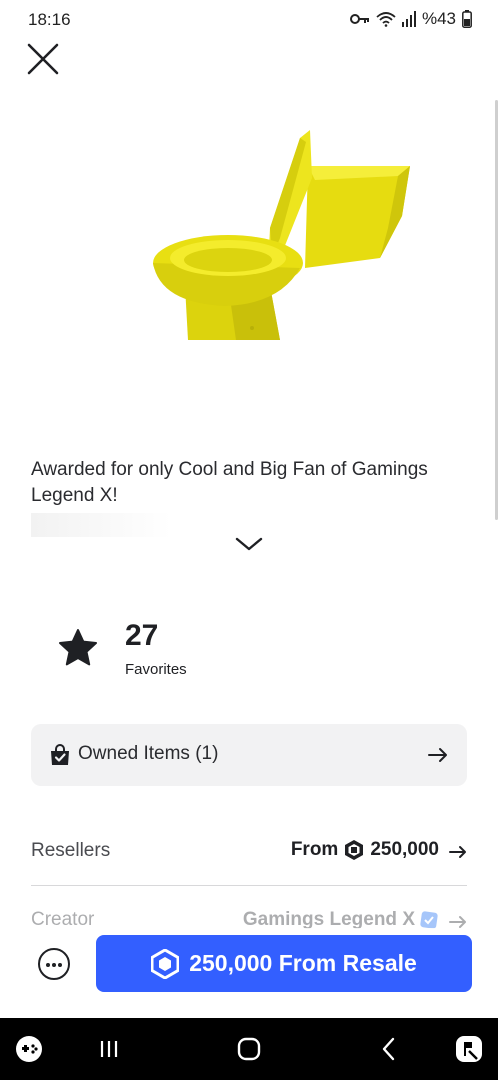 The image size is (498, 1080). I want to click on buy-button-label: 250,000 From Resale, so click(303, 963).